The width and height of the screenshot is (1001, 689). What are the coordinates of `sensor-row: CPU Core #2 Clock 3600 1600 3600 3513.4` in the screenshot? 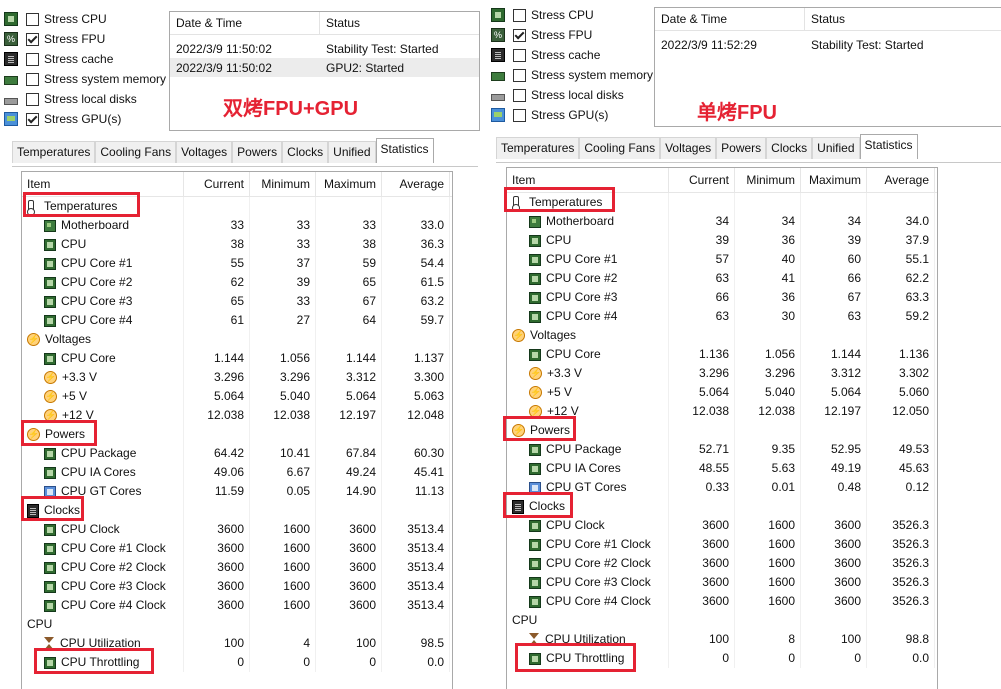 It's located at (237, 567).